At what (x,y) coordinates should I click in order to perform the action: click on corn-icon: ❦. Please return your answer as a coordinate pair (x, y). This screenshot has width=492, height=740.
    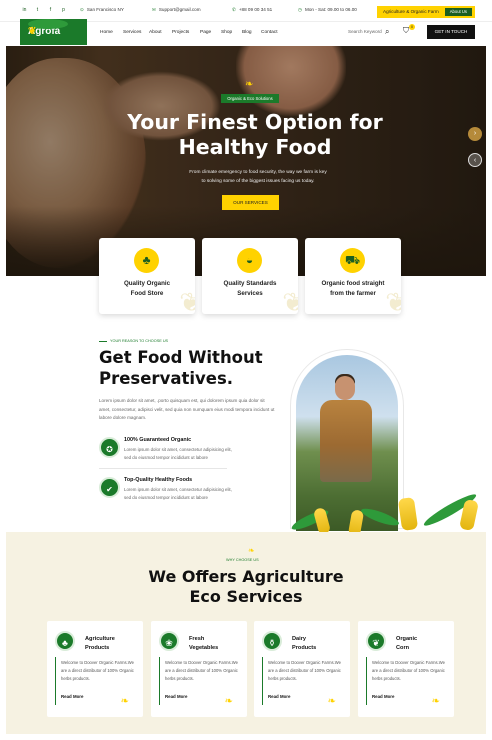
    Looking at the image, I should click on (376, 641).